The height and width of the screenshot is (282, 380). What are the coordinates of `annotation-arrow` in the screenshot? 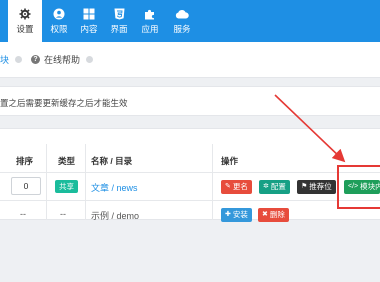 It's located at (310, 128).